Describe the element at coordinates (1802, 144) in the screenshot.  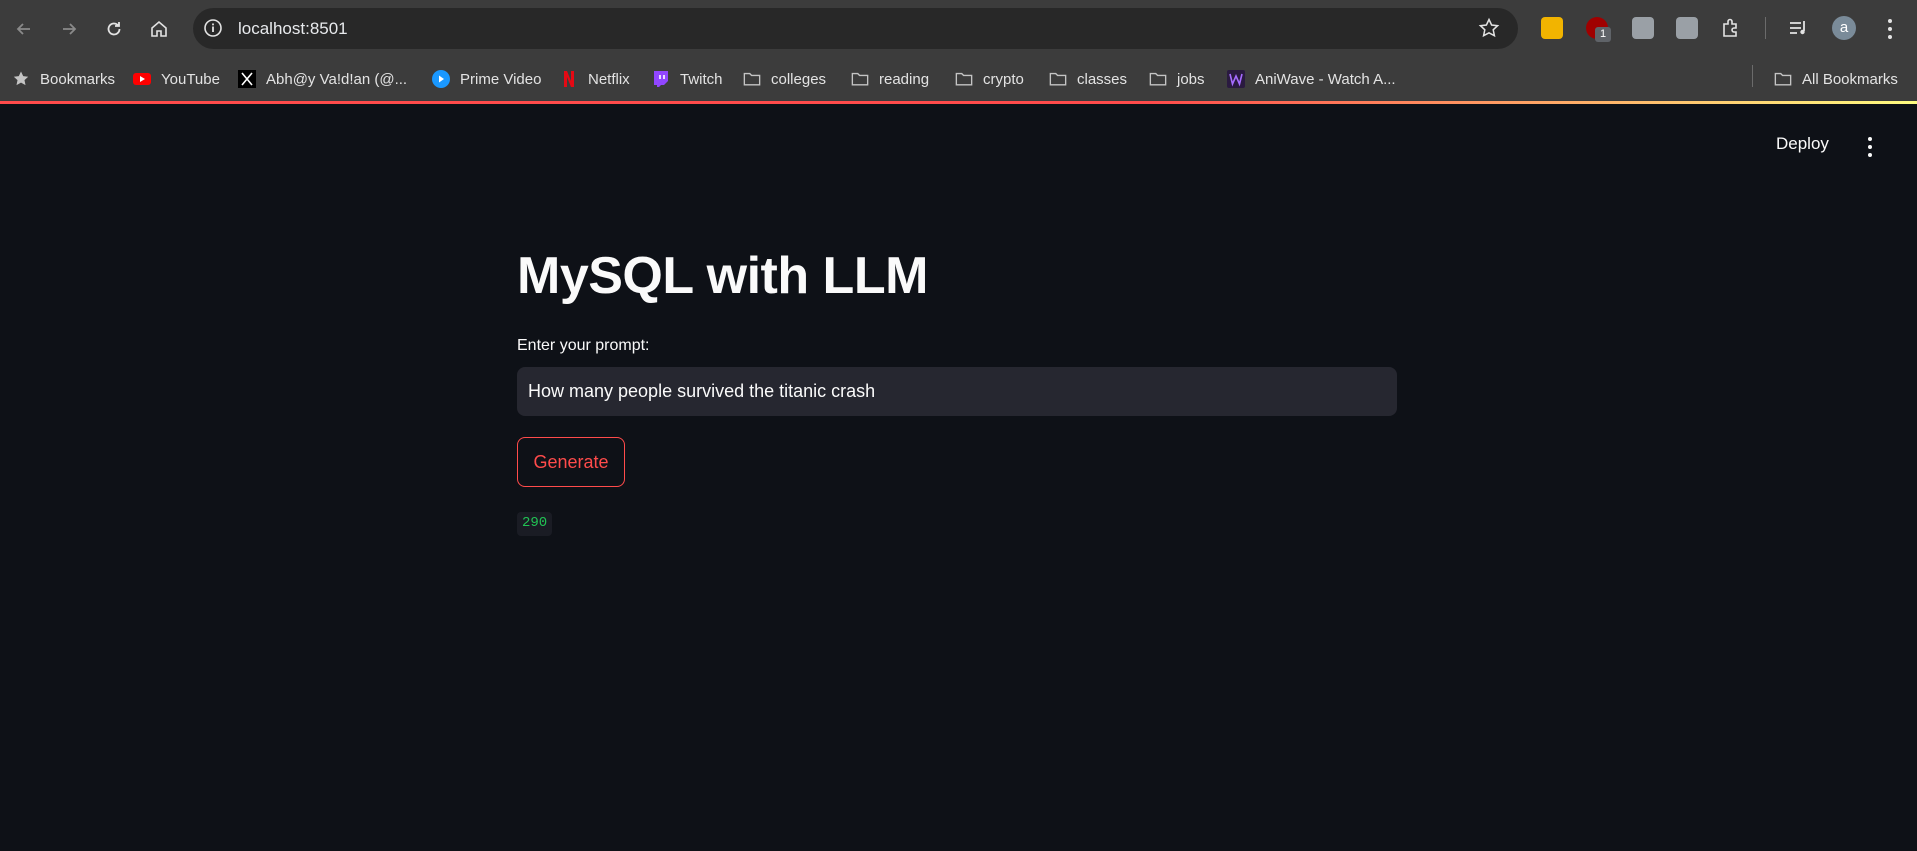
I see `deploy-button: Deploy` at that location.